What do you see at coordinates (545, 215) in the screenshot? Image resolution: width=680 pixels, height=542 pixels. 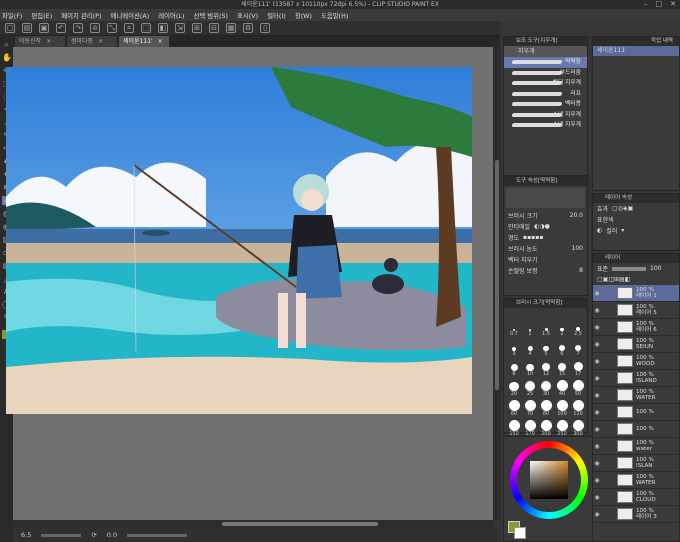 I see `brush-size-row: 브러시 크기 20.0` at bounding box center [545, 215].